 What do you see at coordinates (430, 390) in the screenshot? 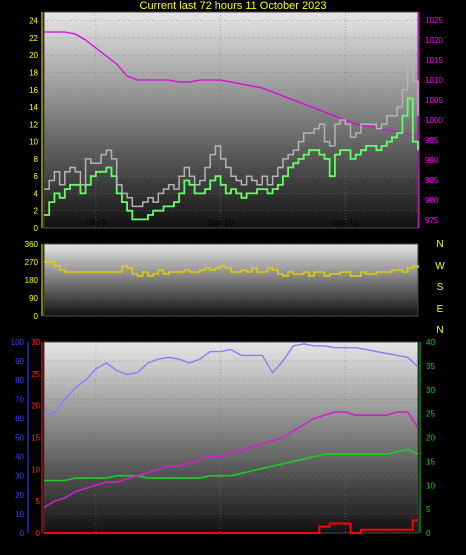
I see `green-tick-label: 30` at bounding box center [430, 390].